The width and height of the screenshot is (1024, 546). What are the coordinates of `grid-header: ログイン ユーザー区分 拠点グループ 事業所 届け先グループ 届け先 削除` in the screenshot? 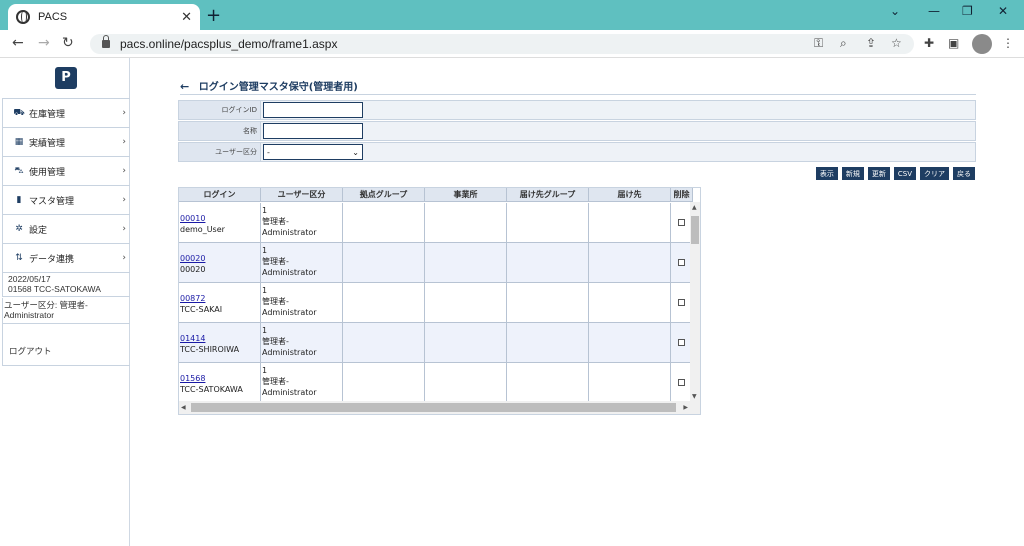 It's located at (436, 195).